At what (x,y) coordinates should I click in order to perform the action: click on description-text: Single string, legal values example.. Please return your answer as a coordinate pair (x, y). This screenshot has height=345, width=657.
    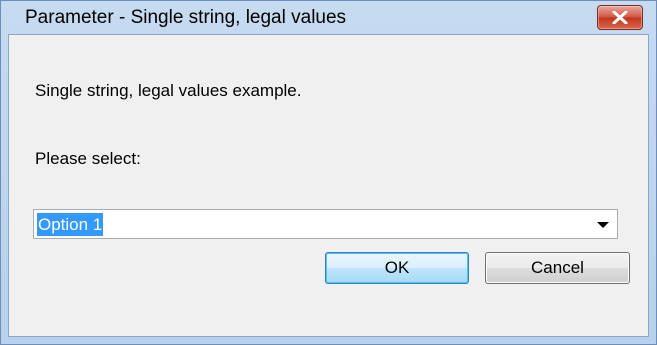
    Looking at the image, I should click on (168, 90).